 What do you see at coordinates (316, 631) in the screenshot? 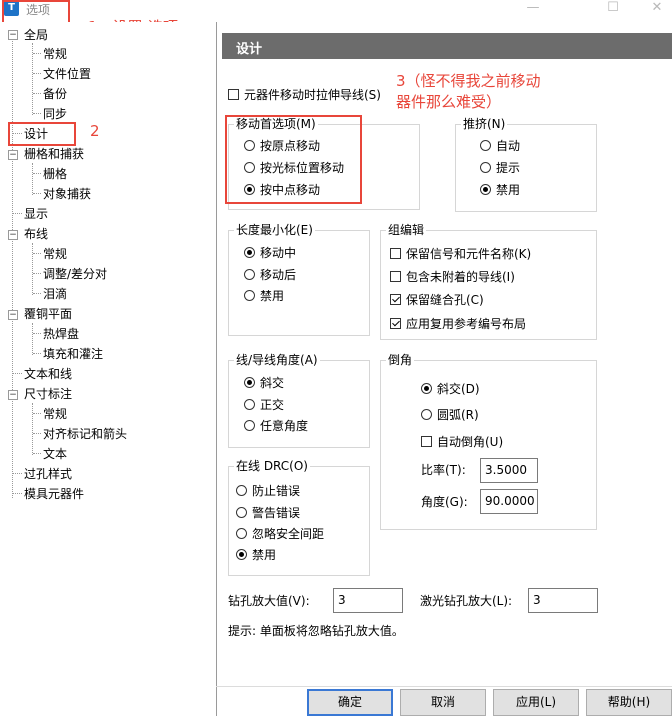
I see `hint-text: 提示: 单面板将忽略钻孔放大值。` at bounding box center [316, 631].